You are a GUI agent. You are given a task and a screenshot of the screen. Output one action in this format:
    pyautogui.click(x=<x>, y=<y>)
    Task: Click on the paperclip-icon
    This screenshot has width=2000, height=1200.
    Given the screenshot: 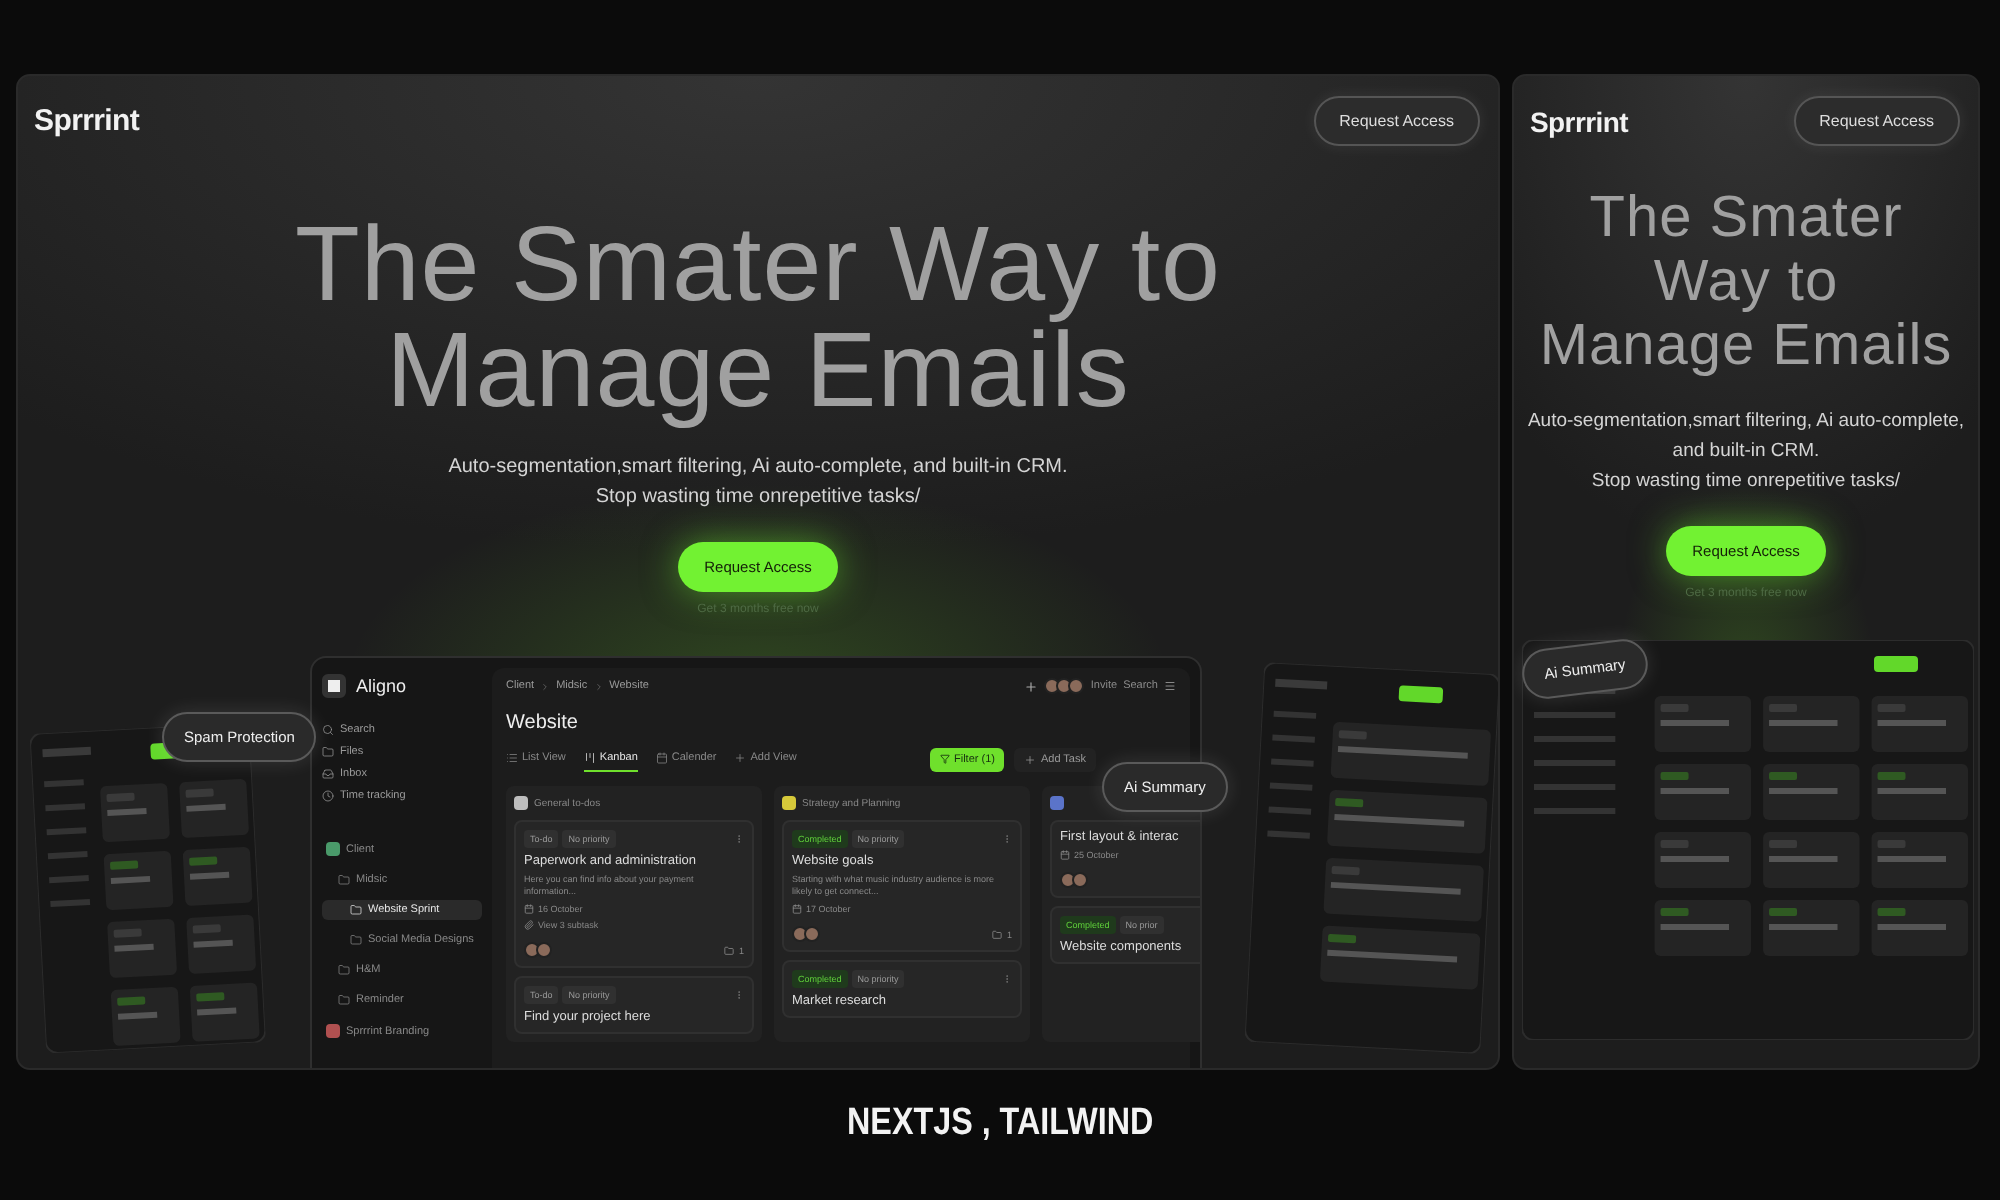 What is the action you would take?
    pyautogui.click(x=529, y=925)
    